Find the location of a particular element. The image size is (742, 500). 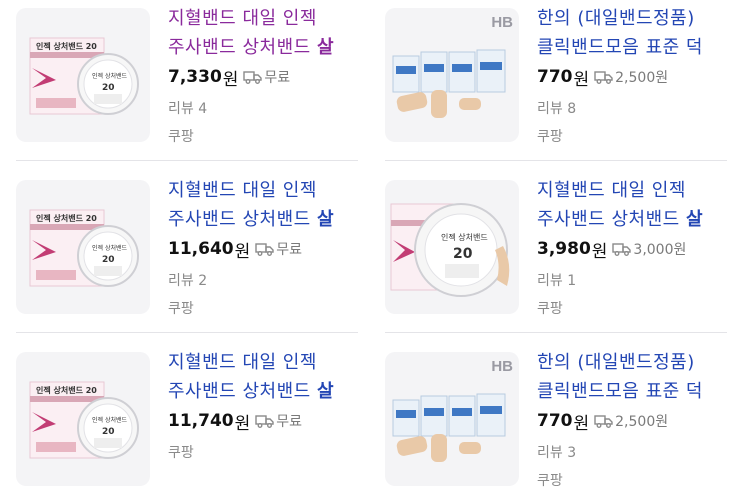

price-row: 7,330 원 무료 is located at coordinates (263, 77).